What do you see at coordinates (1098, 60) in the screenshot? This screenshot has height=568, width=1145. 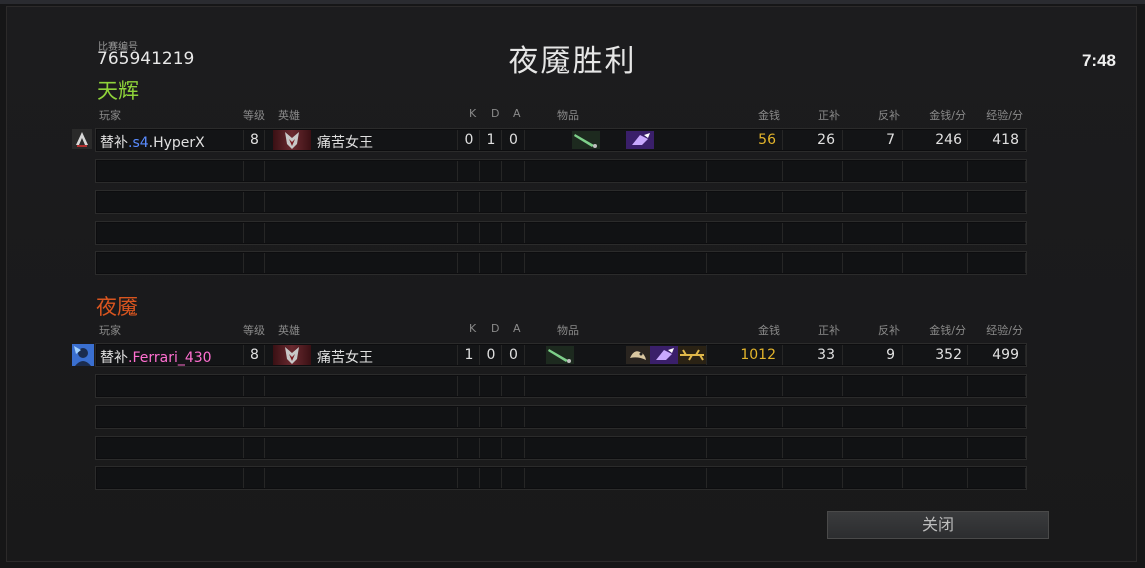 I see `game-time: 7:48` at bounding box center [1098, 60].